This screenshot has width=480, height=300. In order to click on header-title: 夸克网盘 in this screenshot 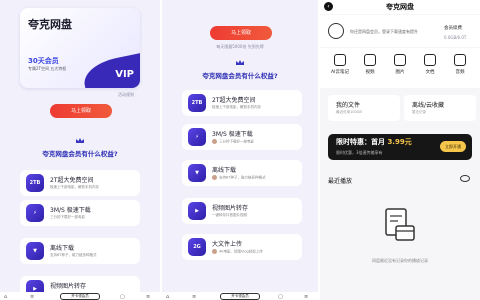, I will do `click(400, 7)`.